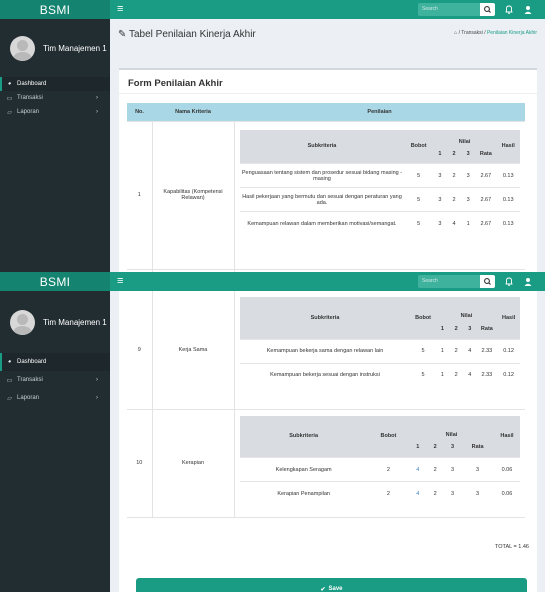 The width and height of the screenshot is (545, 592). Describe the element at coordinates (468, 154) in the screenshot. I see `col-n3: 3` at that location.